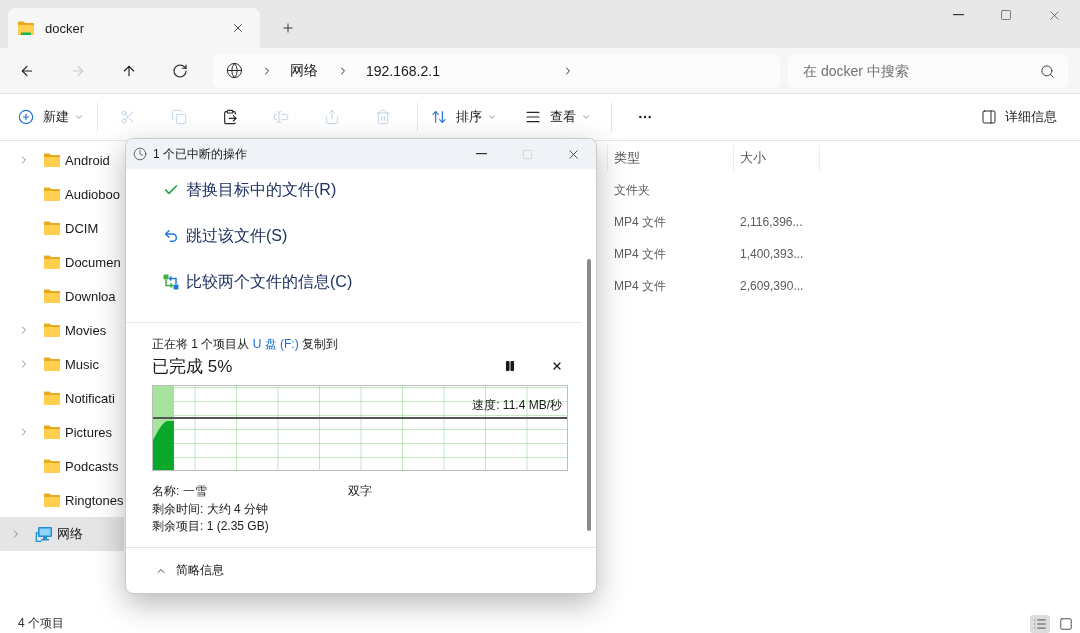 This screenshot has height=633, width=1080. Describe the element at coordinates (234, 70) in the screenshot. I see `globe-icon` at that location.